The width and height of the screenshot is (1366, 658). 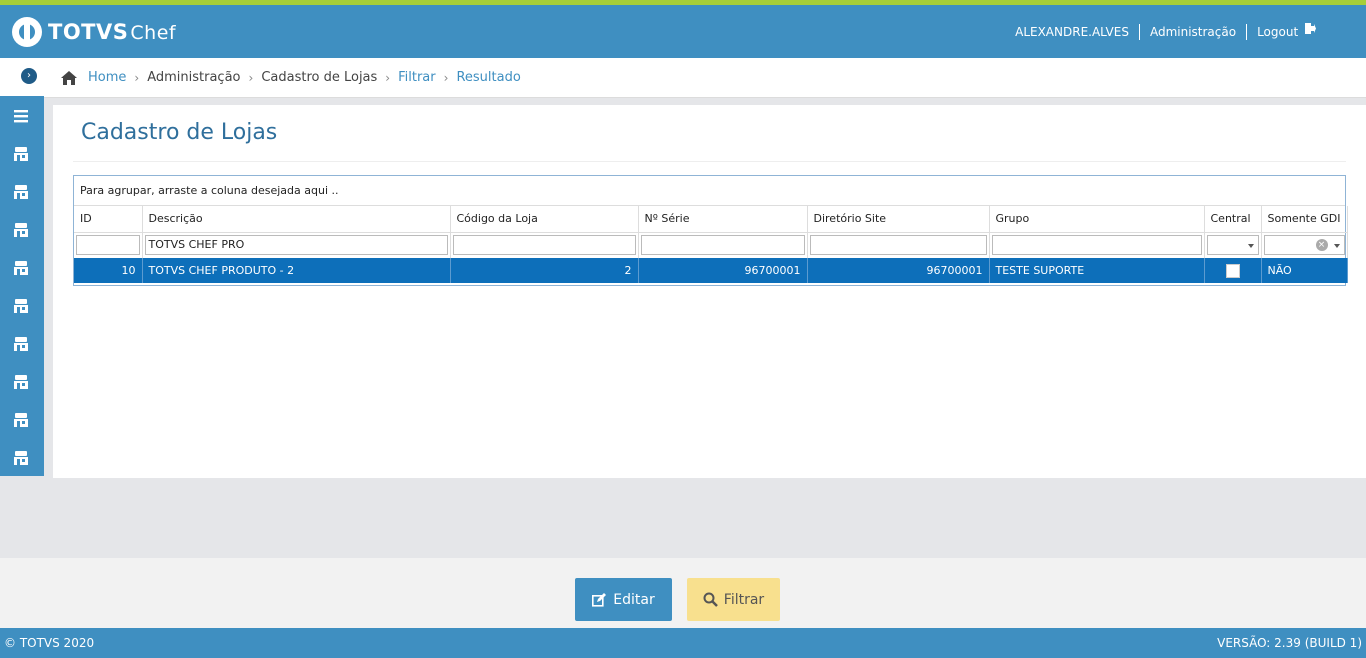 What do you see at coordinates (296, 270) in the screenshot?
I see `cell-descricao: TOTVS CHEF PRODUTO - 2` at bounding box center [296, 270].